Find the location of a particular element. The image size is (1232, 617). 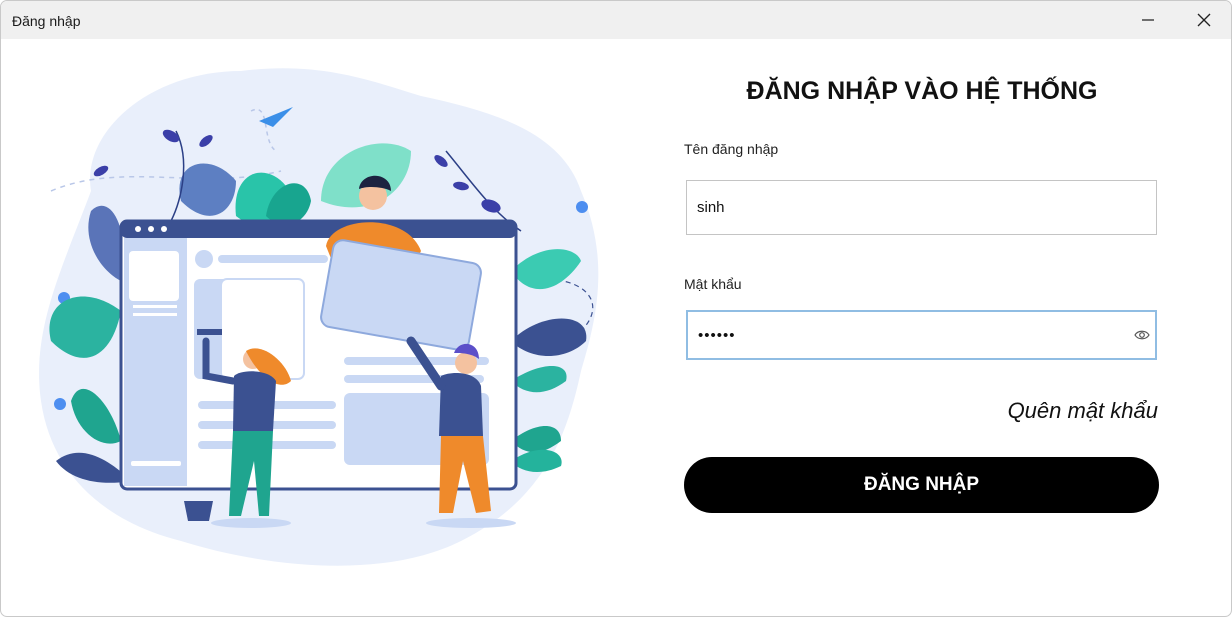

close-icon is located at coordinates (1204, 20).